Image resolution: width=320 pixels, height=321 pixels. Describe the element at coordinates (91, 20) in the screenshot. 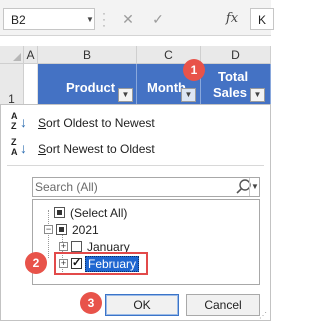

I see `name-box-dropdown-icon: ▼` at that location.